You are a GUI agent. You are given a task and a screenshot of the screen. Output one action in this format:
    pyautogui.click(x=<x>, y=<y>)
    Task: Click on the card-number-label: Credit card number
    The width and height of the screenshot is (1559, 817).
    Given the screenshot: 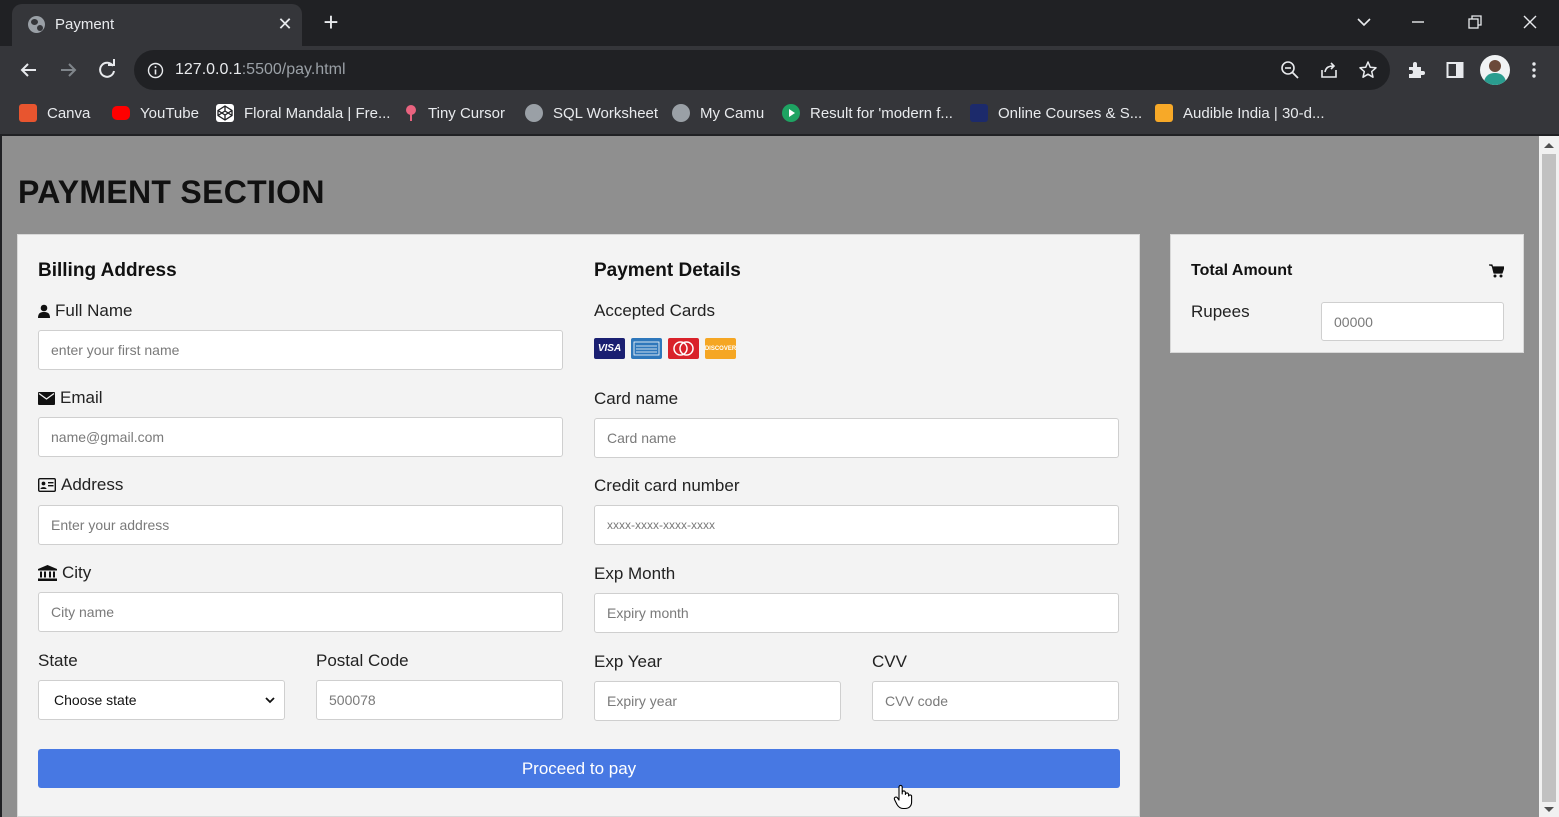 What is the action you would take?
    pyautogui.click(x=667, y=485)
    